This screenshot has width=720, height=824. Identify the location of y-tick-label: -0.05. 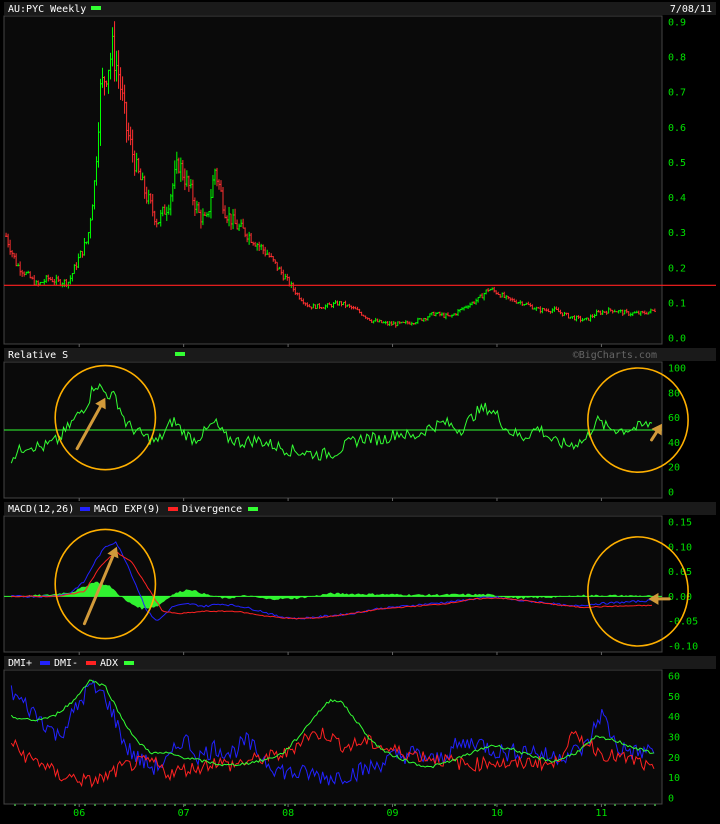
(683, 622).